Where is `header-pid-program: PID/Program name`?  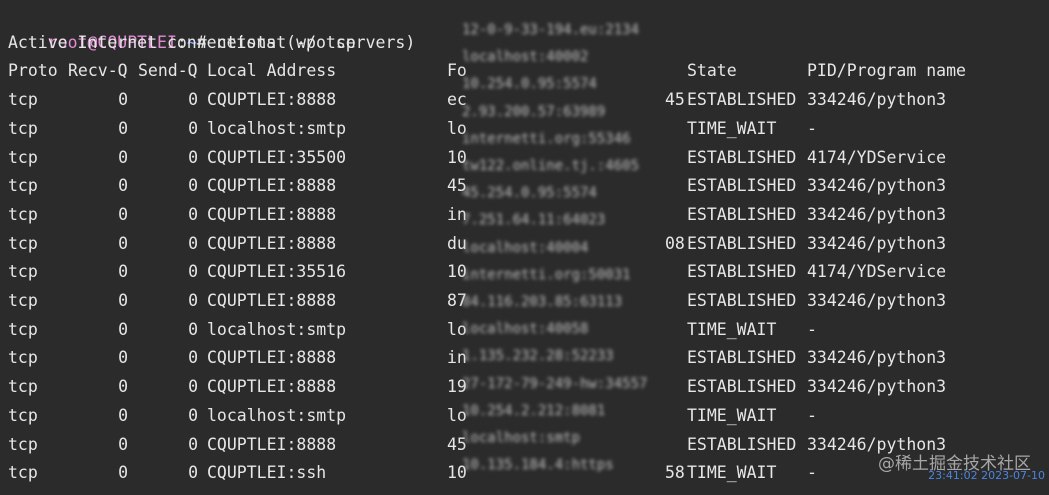
header-pid-program: PID/Program name is located at coordinates (886, 71).